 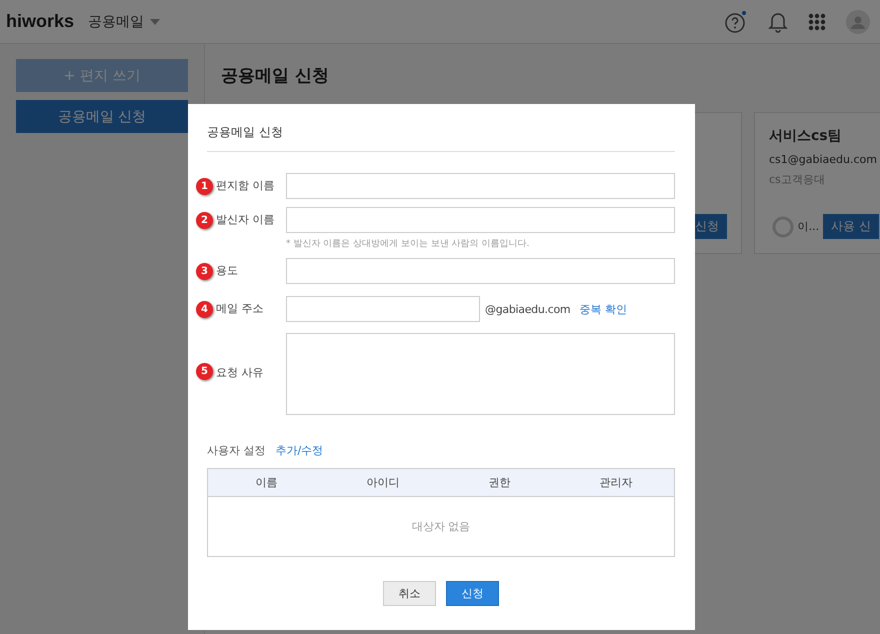 I want to click on duplicate-check-link: 중복 확인, so click(x=603, y=309).